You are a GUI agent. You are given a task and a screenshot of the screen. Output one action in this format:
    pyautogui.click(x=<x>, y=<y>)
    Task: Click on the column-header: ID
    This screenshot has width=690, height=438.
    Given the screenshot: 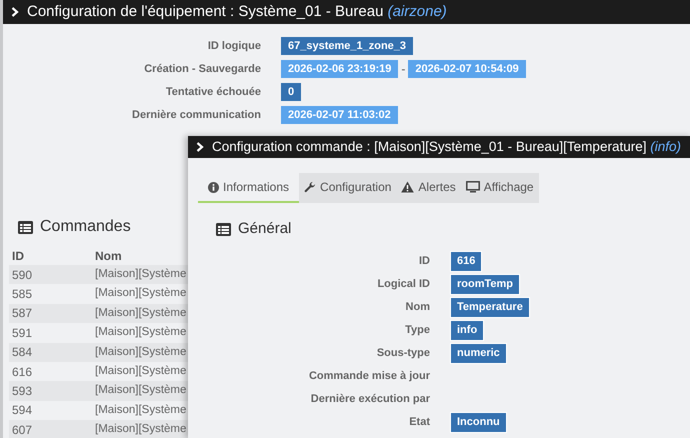 What is the action you would take?
    pyautogui.click(x=18, y=256)
    